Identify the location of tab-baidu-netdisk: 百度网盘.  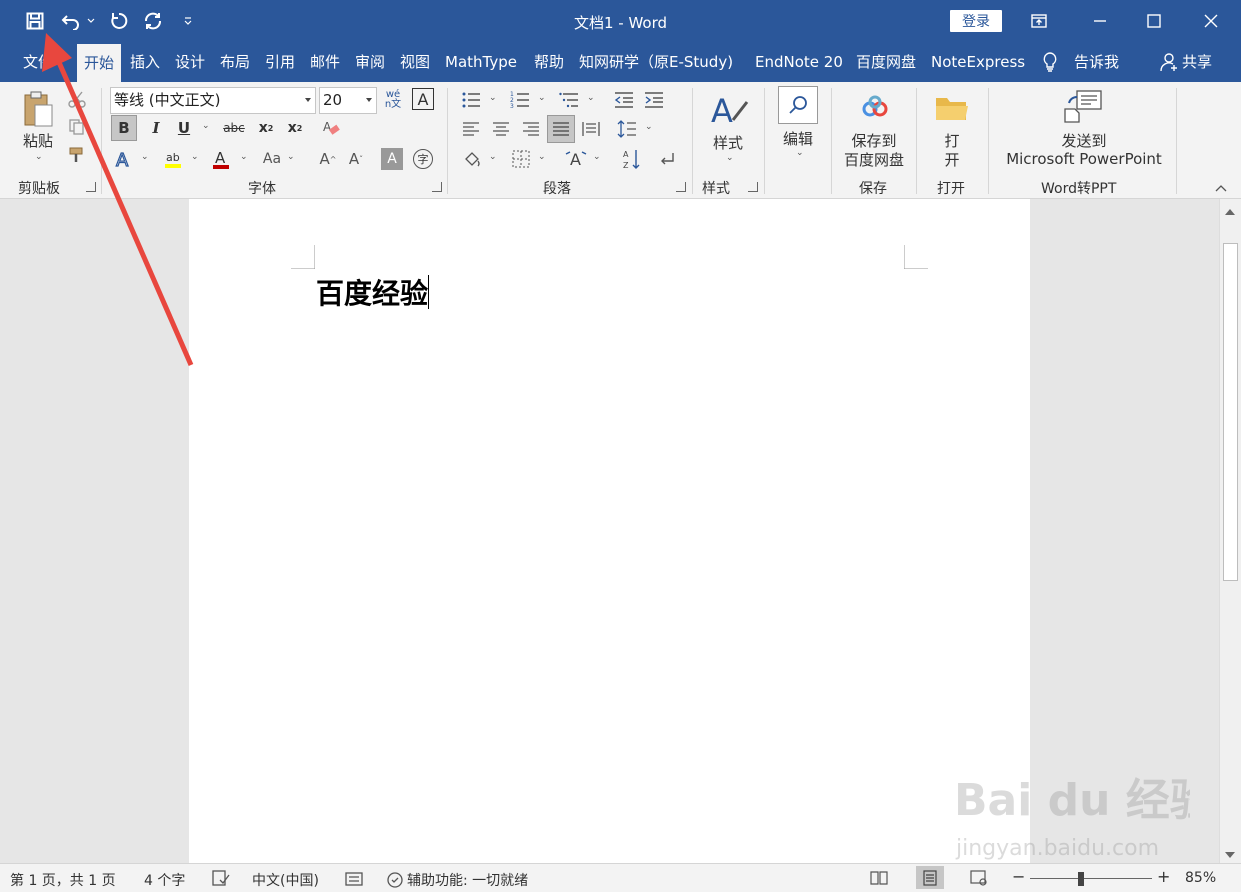
(886, 62).